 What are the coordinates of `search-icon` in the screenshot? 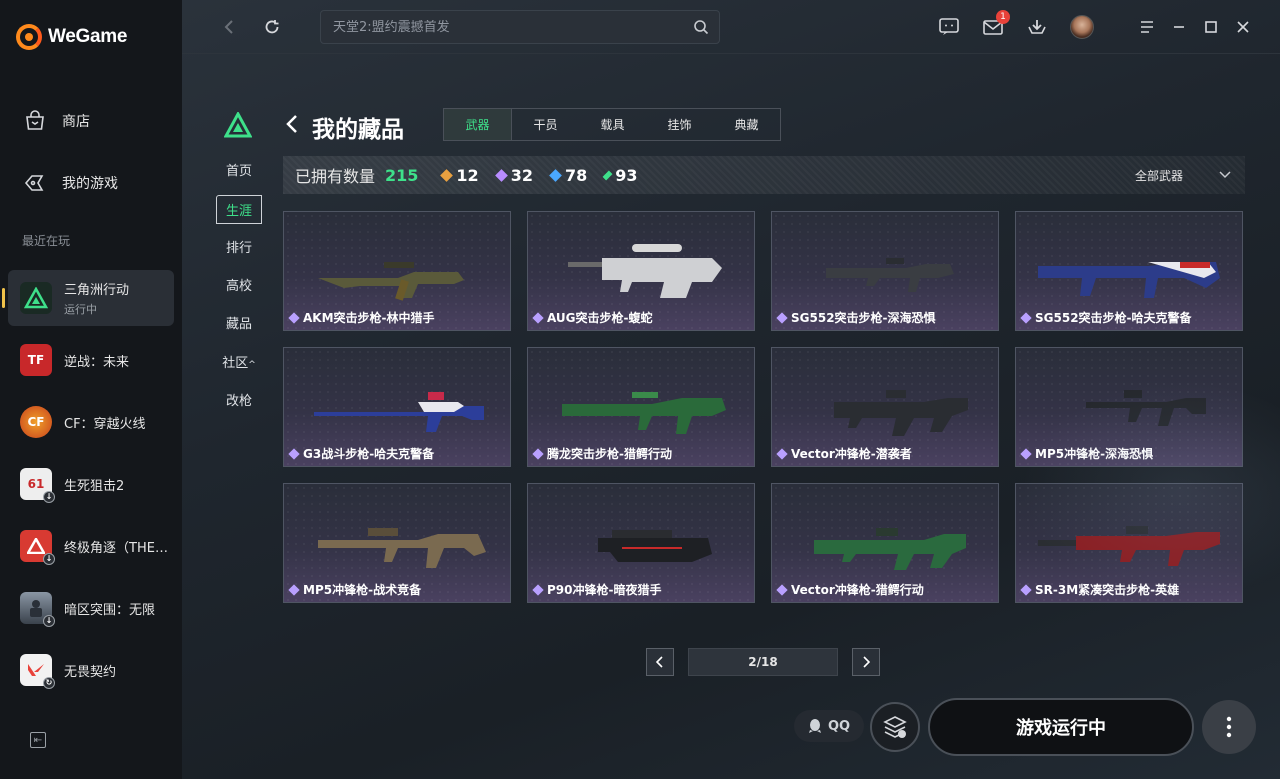 It's located at (701, 29).